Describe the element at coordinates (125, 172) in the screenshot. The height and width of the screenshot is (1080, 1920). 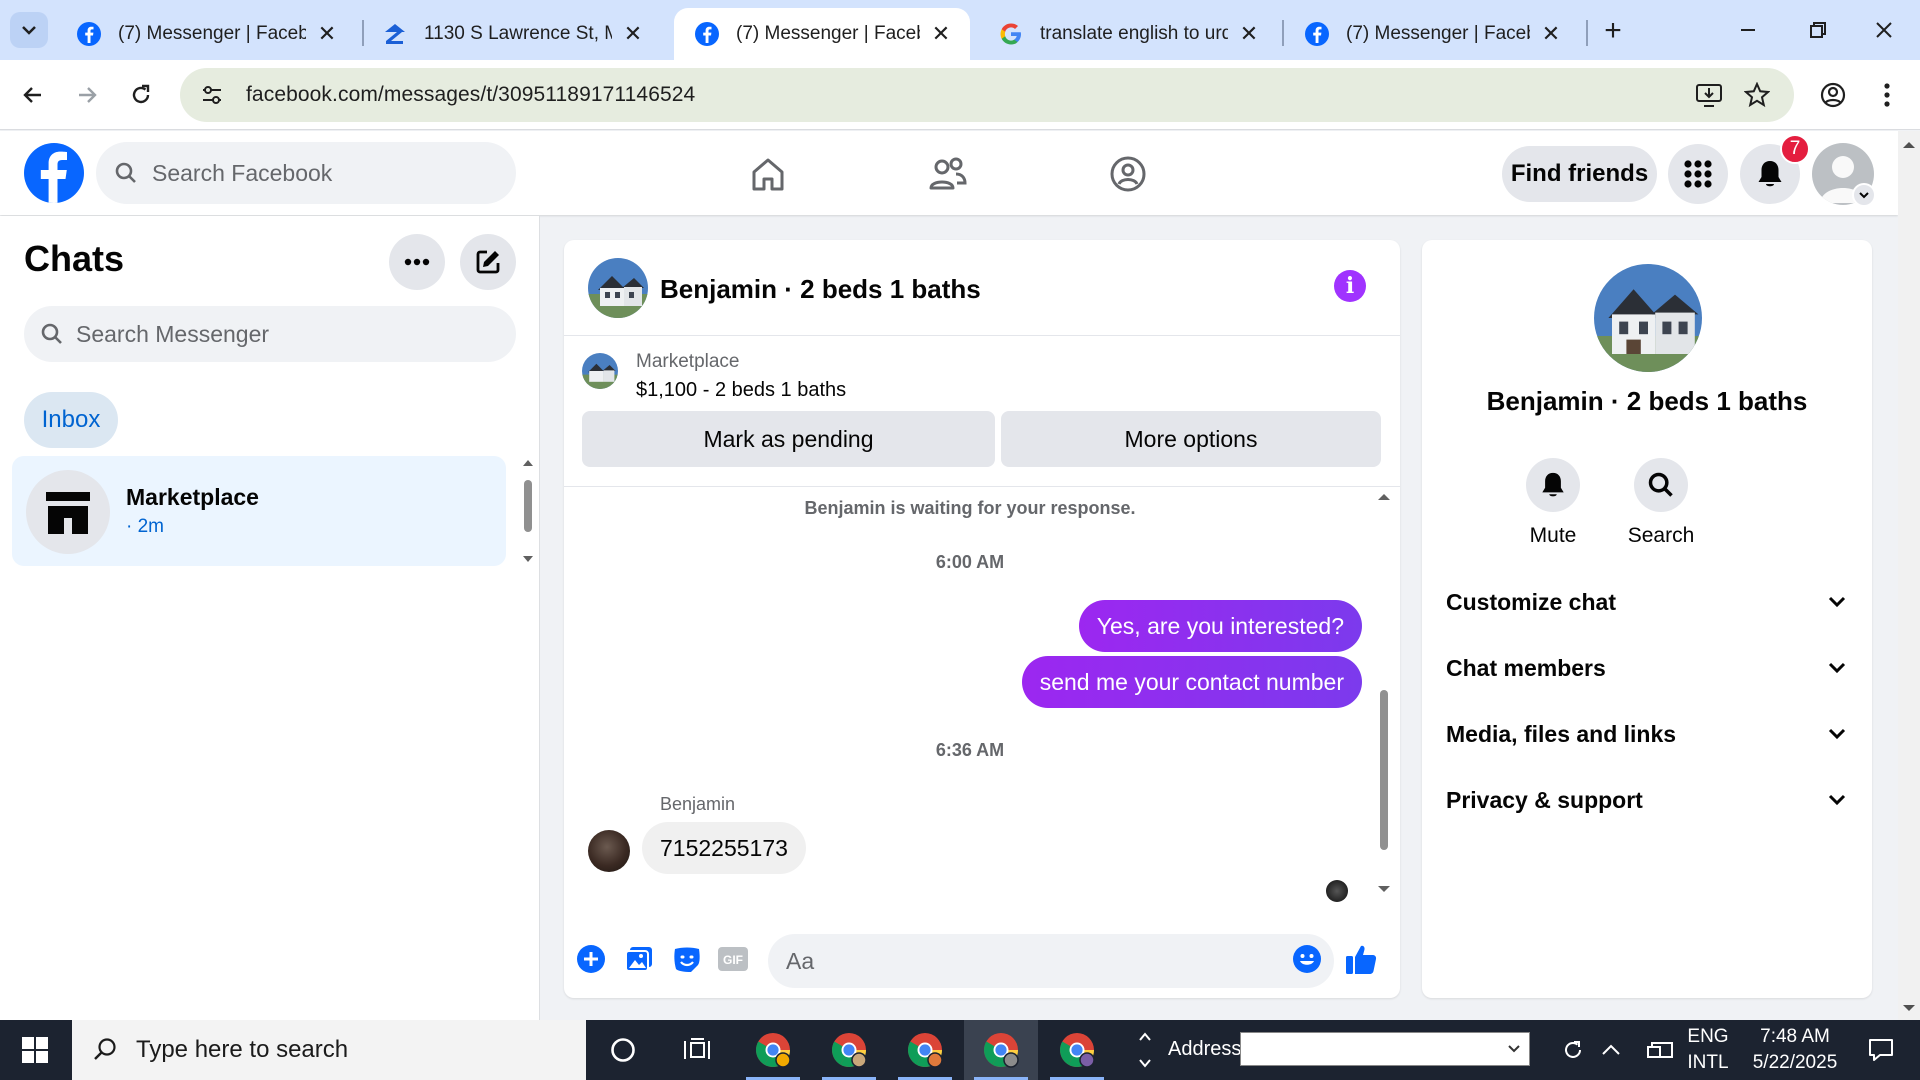
I see `search-icon` at that location.